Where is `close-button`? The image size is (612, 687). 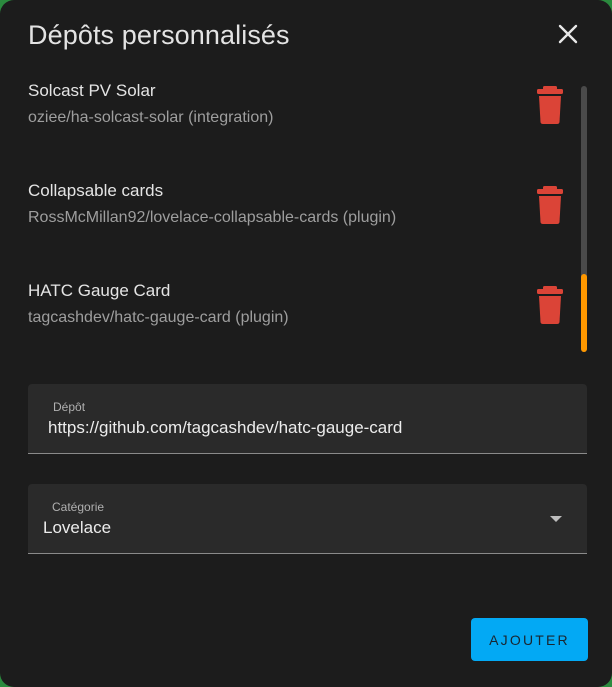 close-button is located at coordinates (568, 34).